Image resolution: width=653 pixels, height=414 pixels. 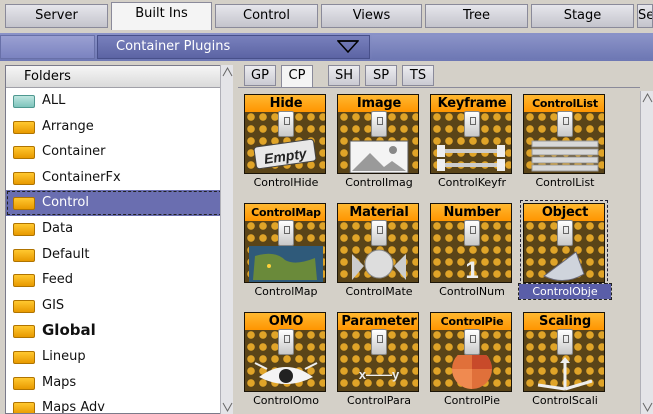 I want to click on plugin-controlimag: Image ControlImag, so click(x=379, y=141).